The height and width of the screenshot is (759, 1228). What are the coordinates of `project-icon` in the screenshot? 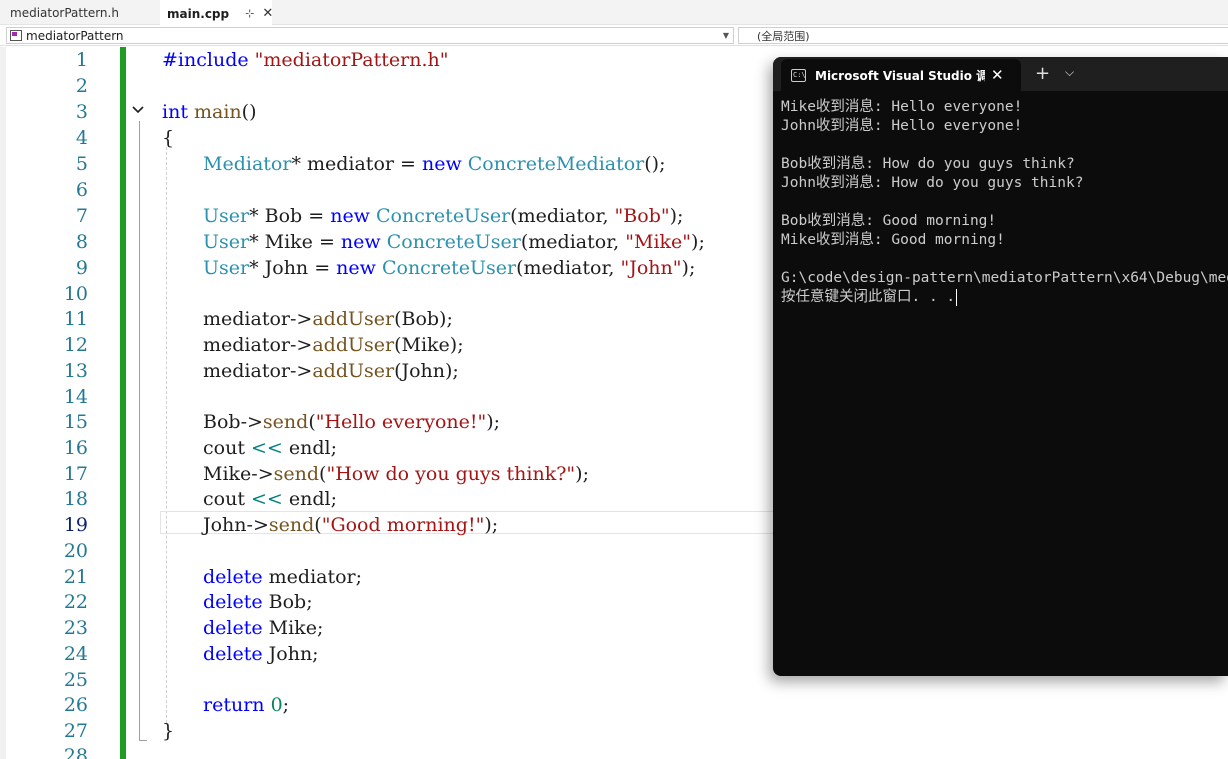 It's located at (16, 35).